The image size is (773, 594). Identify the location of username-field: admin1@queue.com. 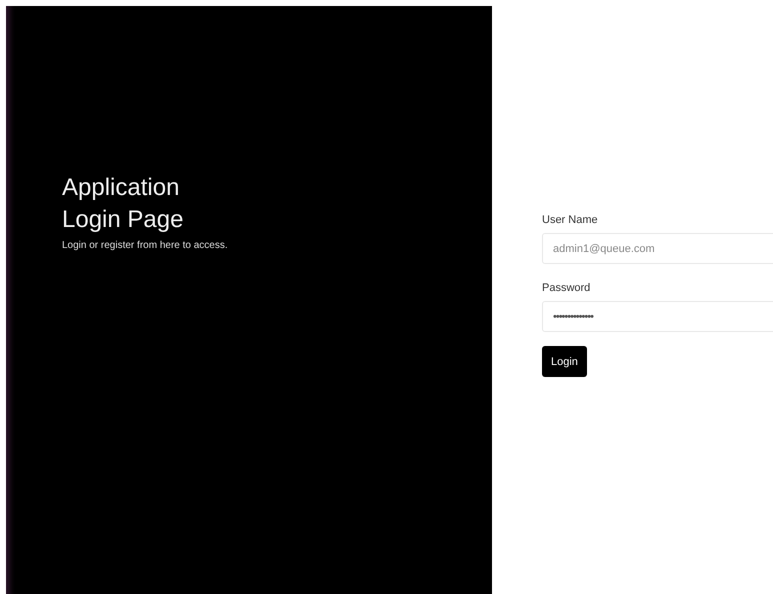
(657, 248).